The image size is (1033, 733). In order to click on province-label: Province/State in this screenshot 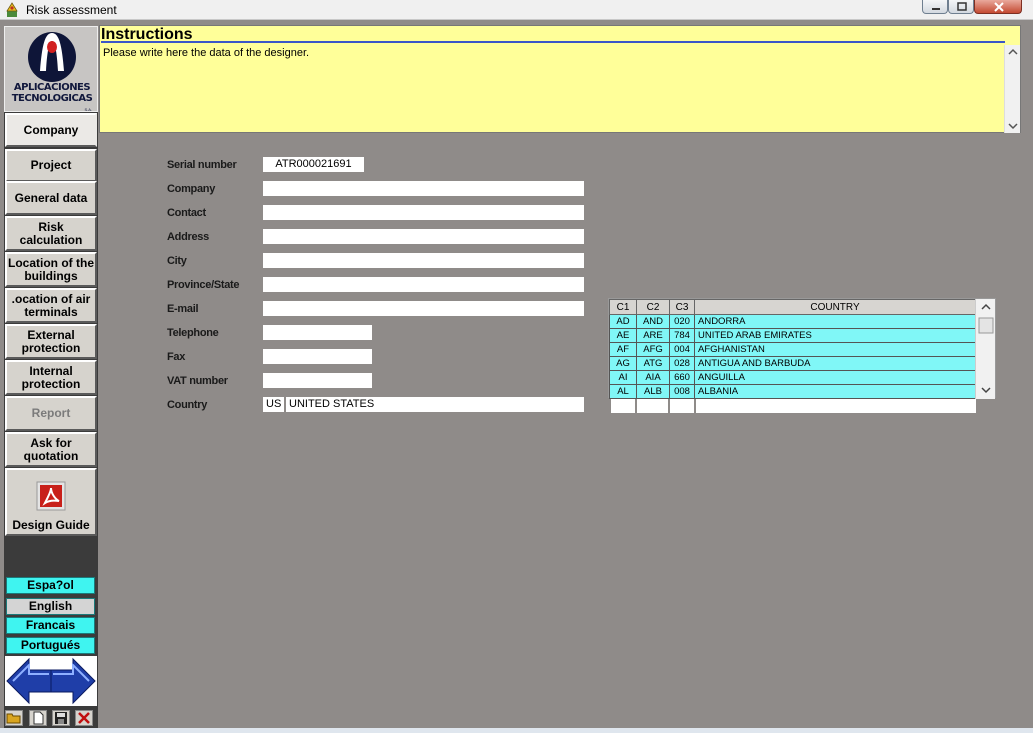, I will do `click(203, 285)`.